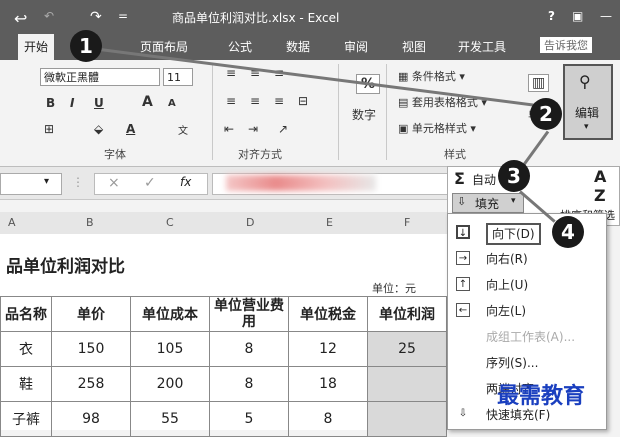 The image size is (620, 437). What do you see at coordinates (329, 222) in the screenshot?
I see `column-header-e: E` at bounding box center [329, 222].